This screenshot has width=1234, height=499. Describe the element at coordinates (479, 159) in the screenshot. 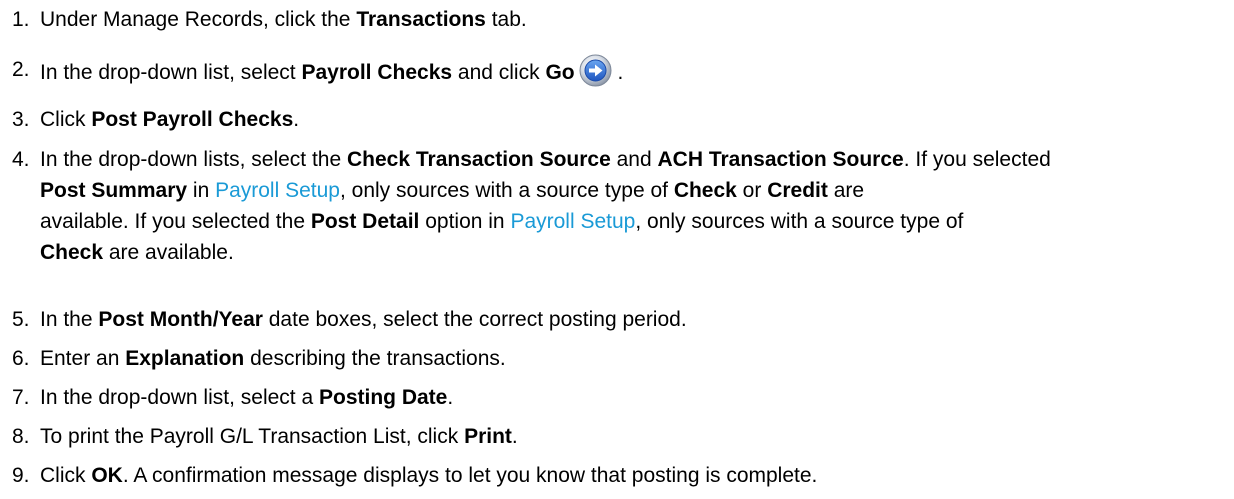

I see `ui-term: Check Transaction Source` at that location.